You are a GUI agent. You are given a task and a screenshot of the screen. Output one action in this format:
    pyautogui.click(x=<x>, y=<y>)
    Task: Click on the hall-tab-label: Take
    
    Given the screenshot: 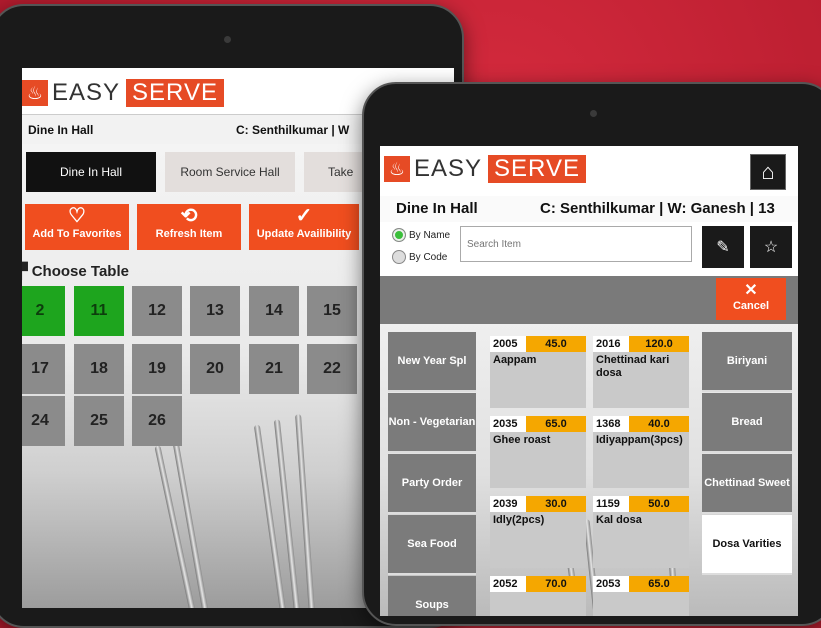 What is the action you would take?
    pyautogui.click(x=341, y=172)
    